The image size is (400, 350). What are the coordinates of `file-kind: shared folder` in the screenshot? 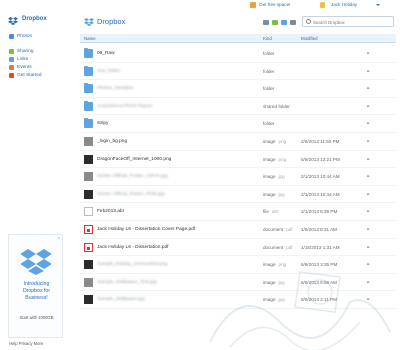 It's located at (276, 106).